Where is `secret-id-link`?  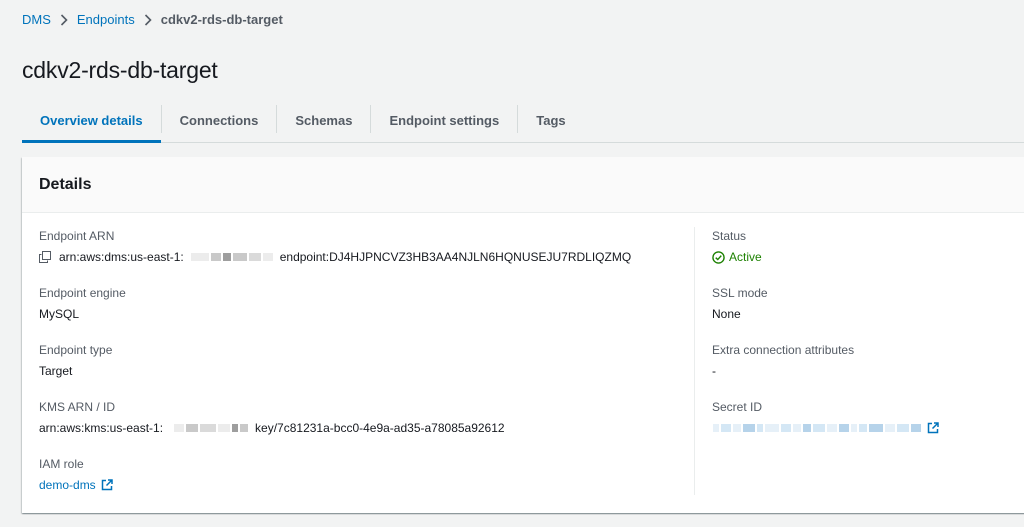
secret-id-link is located at coordinates (825, 428).